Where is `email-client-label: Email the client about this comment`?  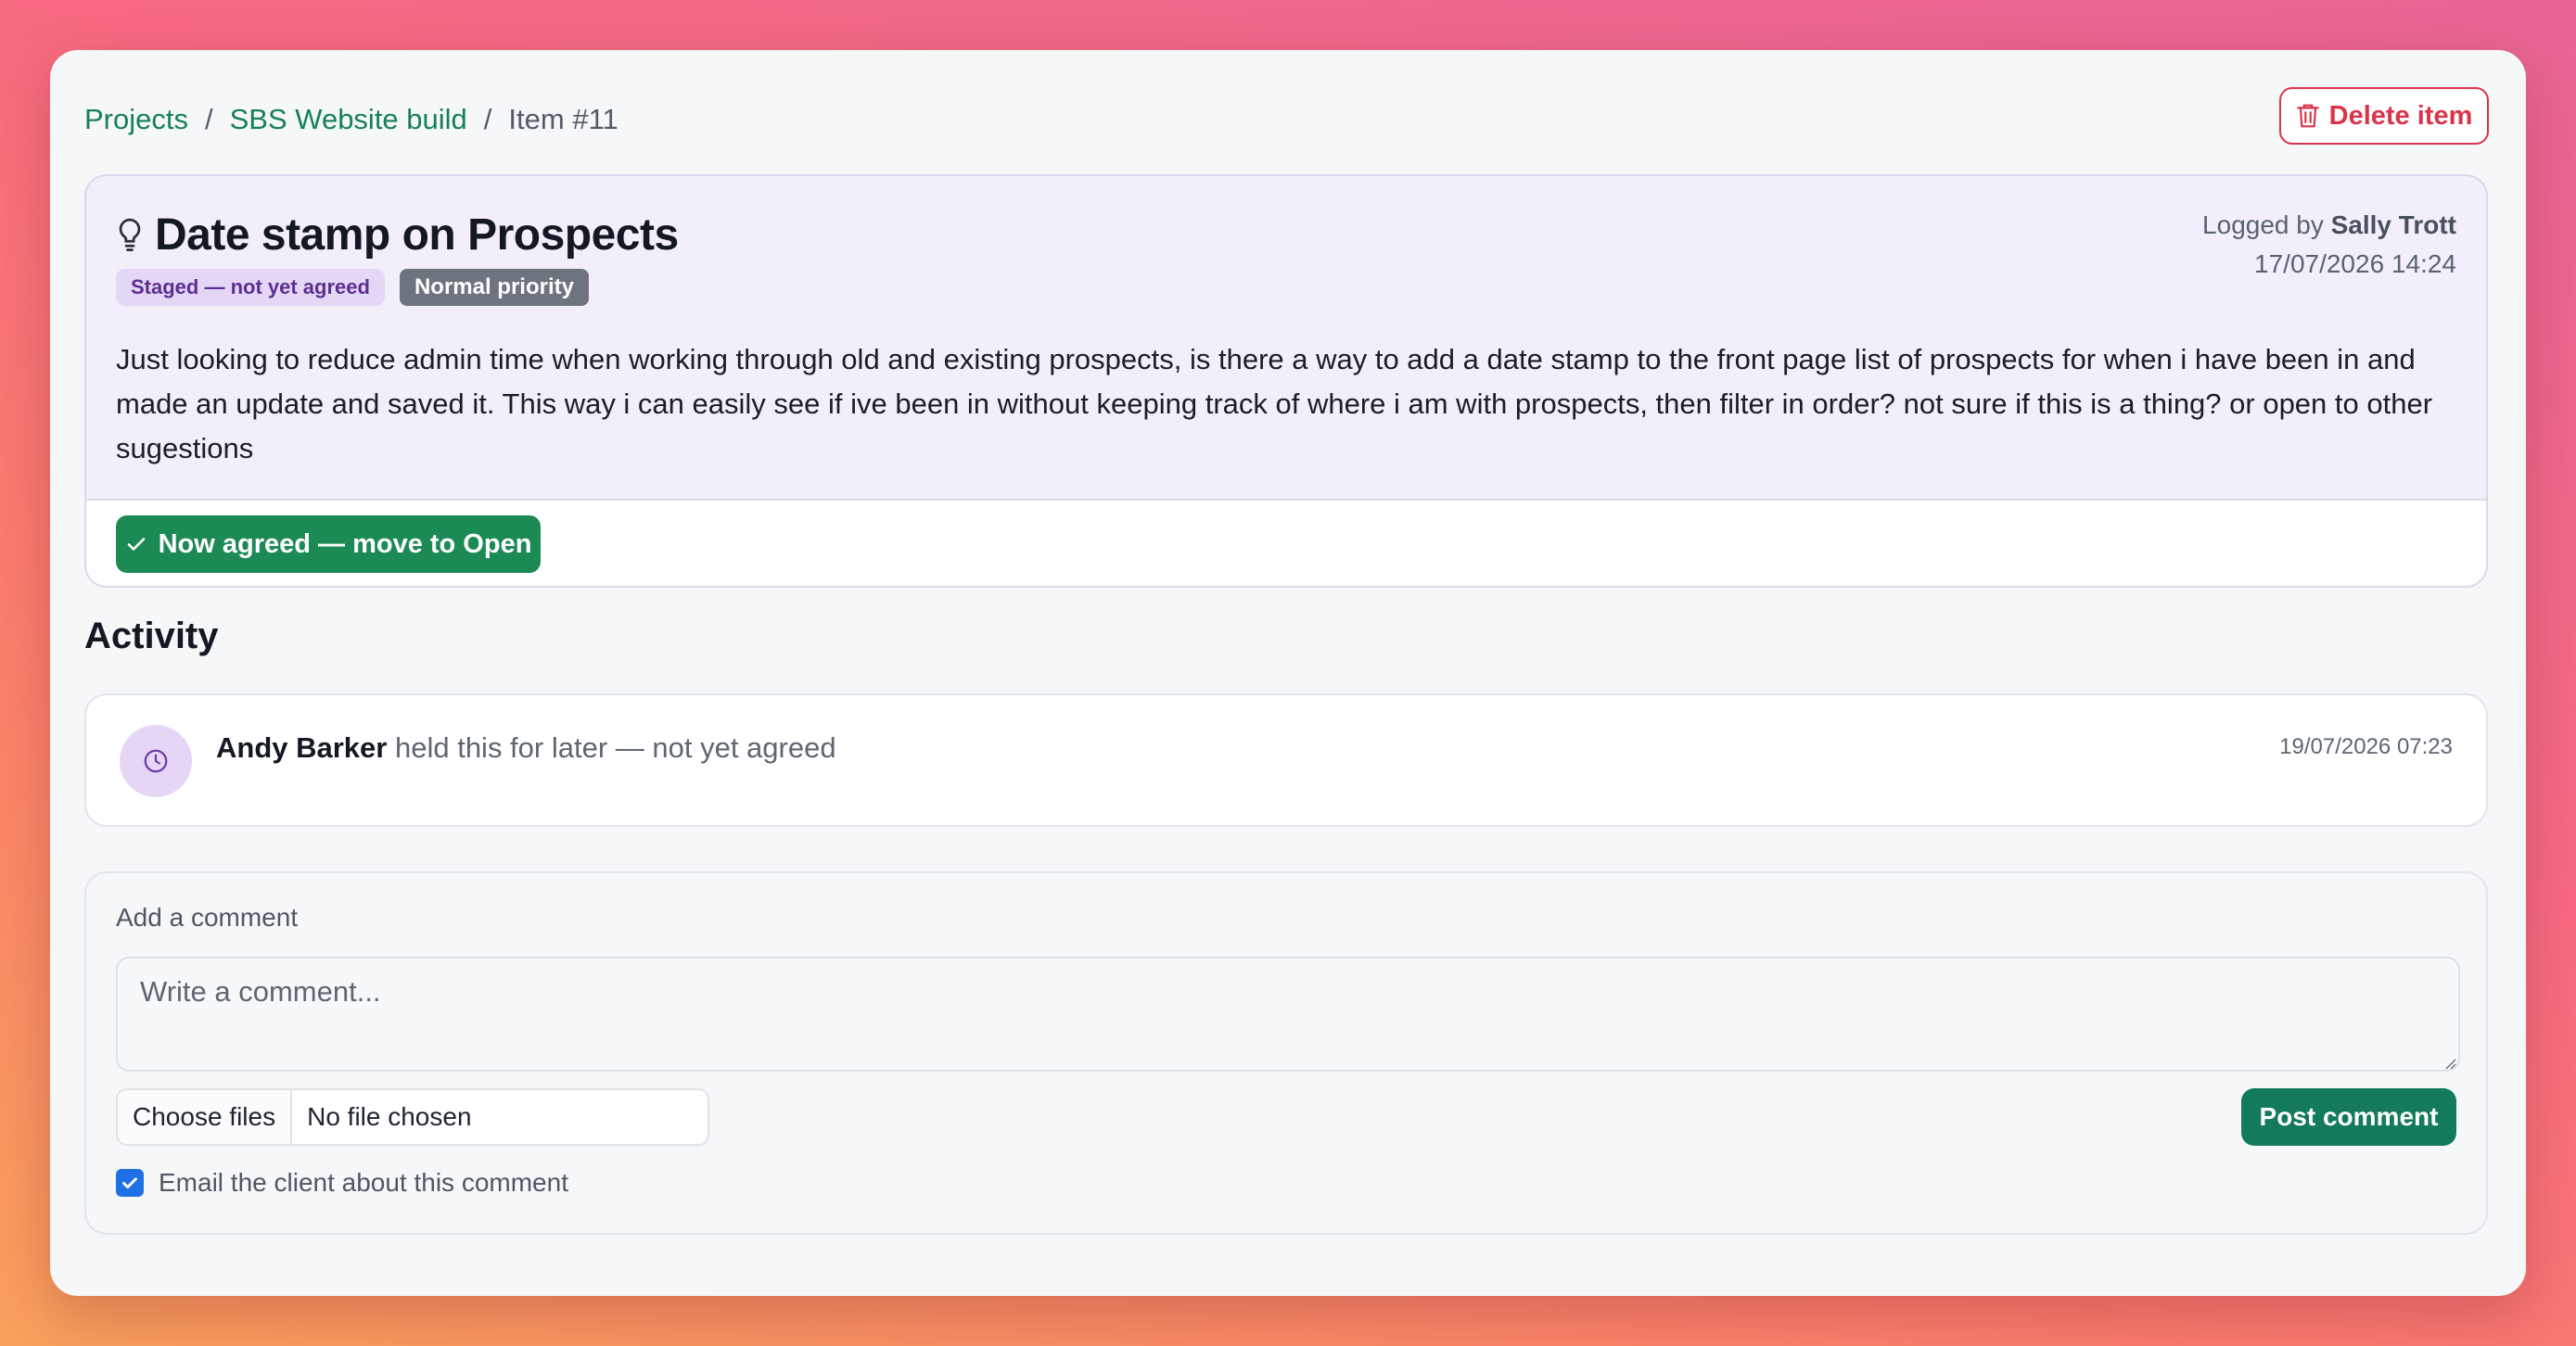
email-client-label: Email the client about this comment is located at coordinates (363, 1182).